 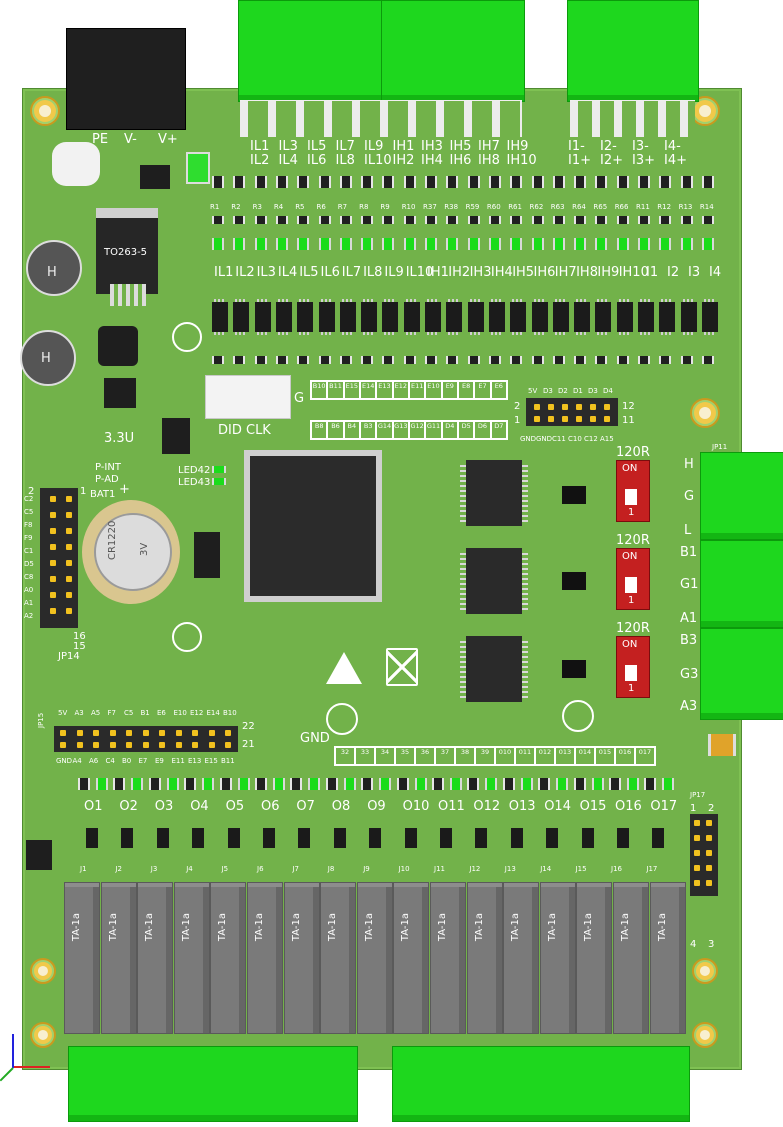 I want to click on label-4: C12, so click(x=591, y=439).